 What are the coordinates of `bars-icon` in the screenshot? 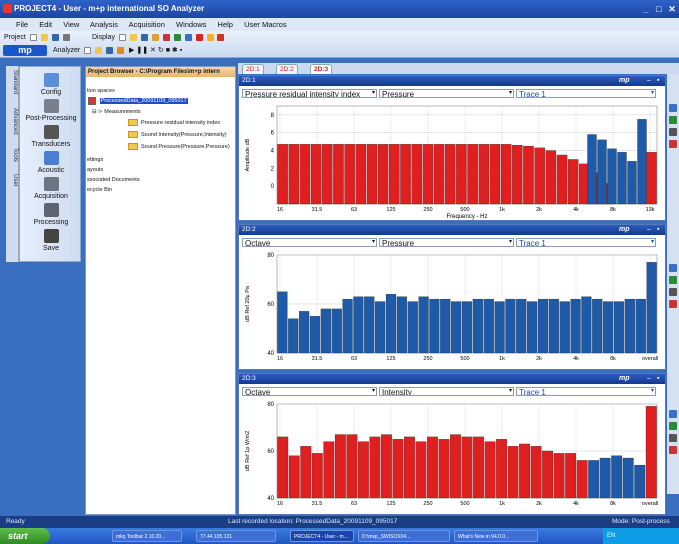 It's located at (210, 37).